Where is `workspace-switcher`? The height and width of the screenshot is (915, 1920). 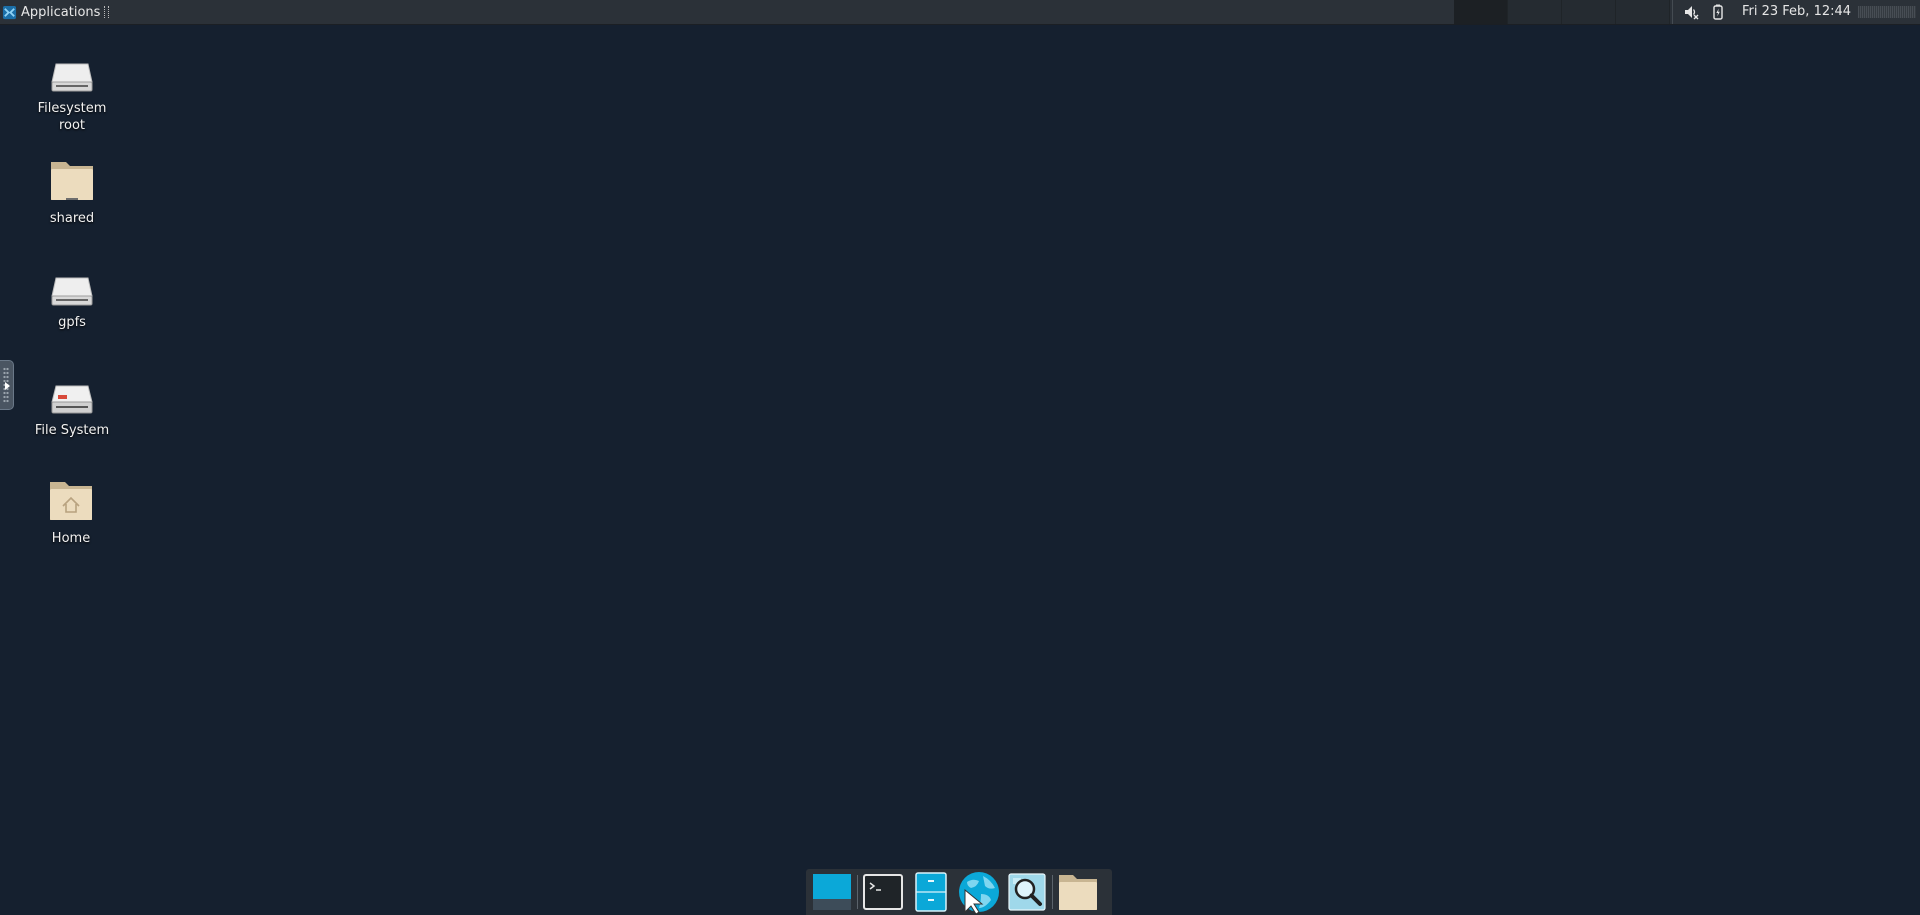
workspace-switcher is located at coordinates (1562, 12).